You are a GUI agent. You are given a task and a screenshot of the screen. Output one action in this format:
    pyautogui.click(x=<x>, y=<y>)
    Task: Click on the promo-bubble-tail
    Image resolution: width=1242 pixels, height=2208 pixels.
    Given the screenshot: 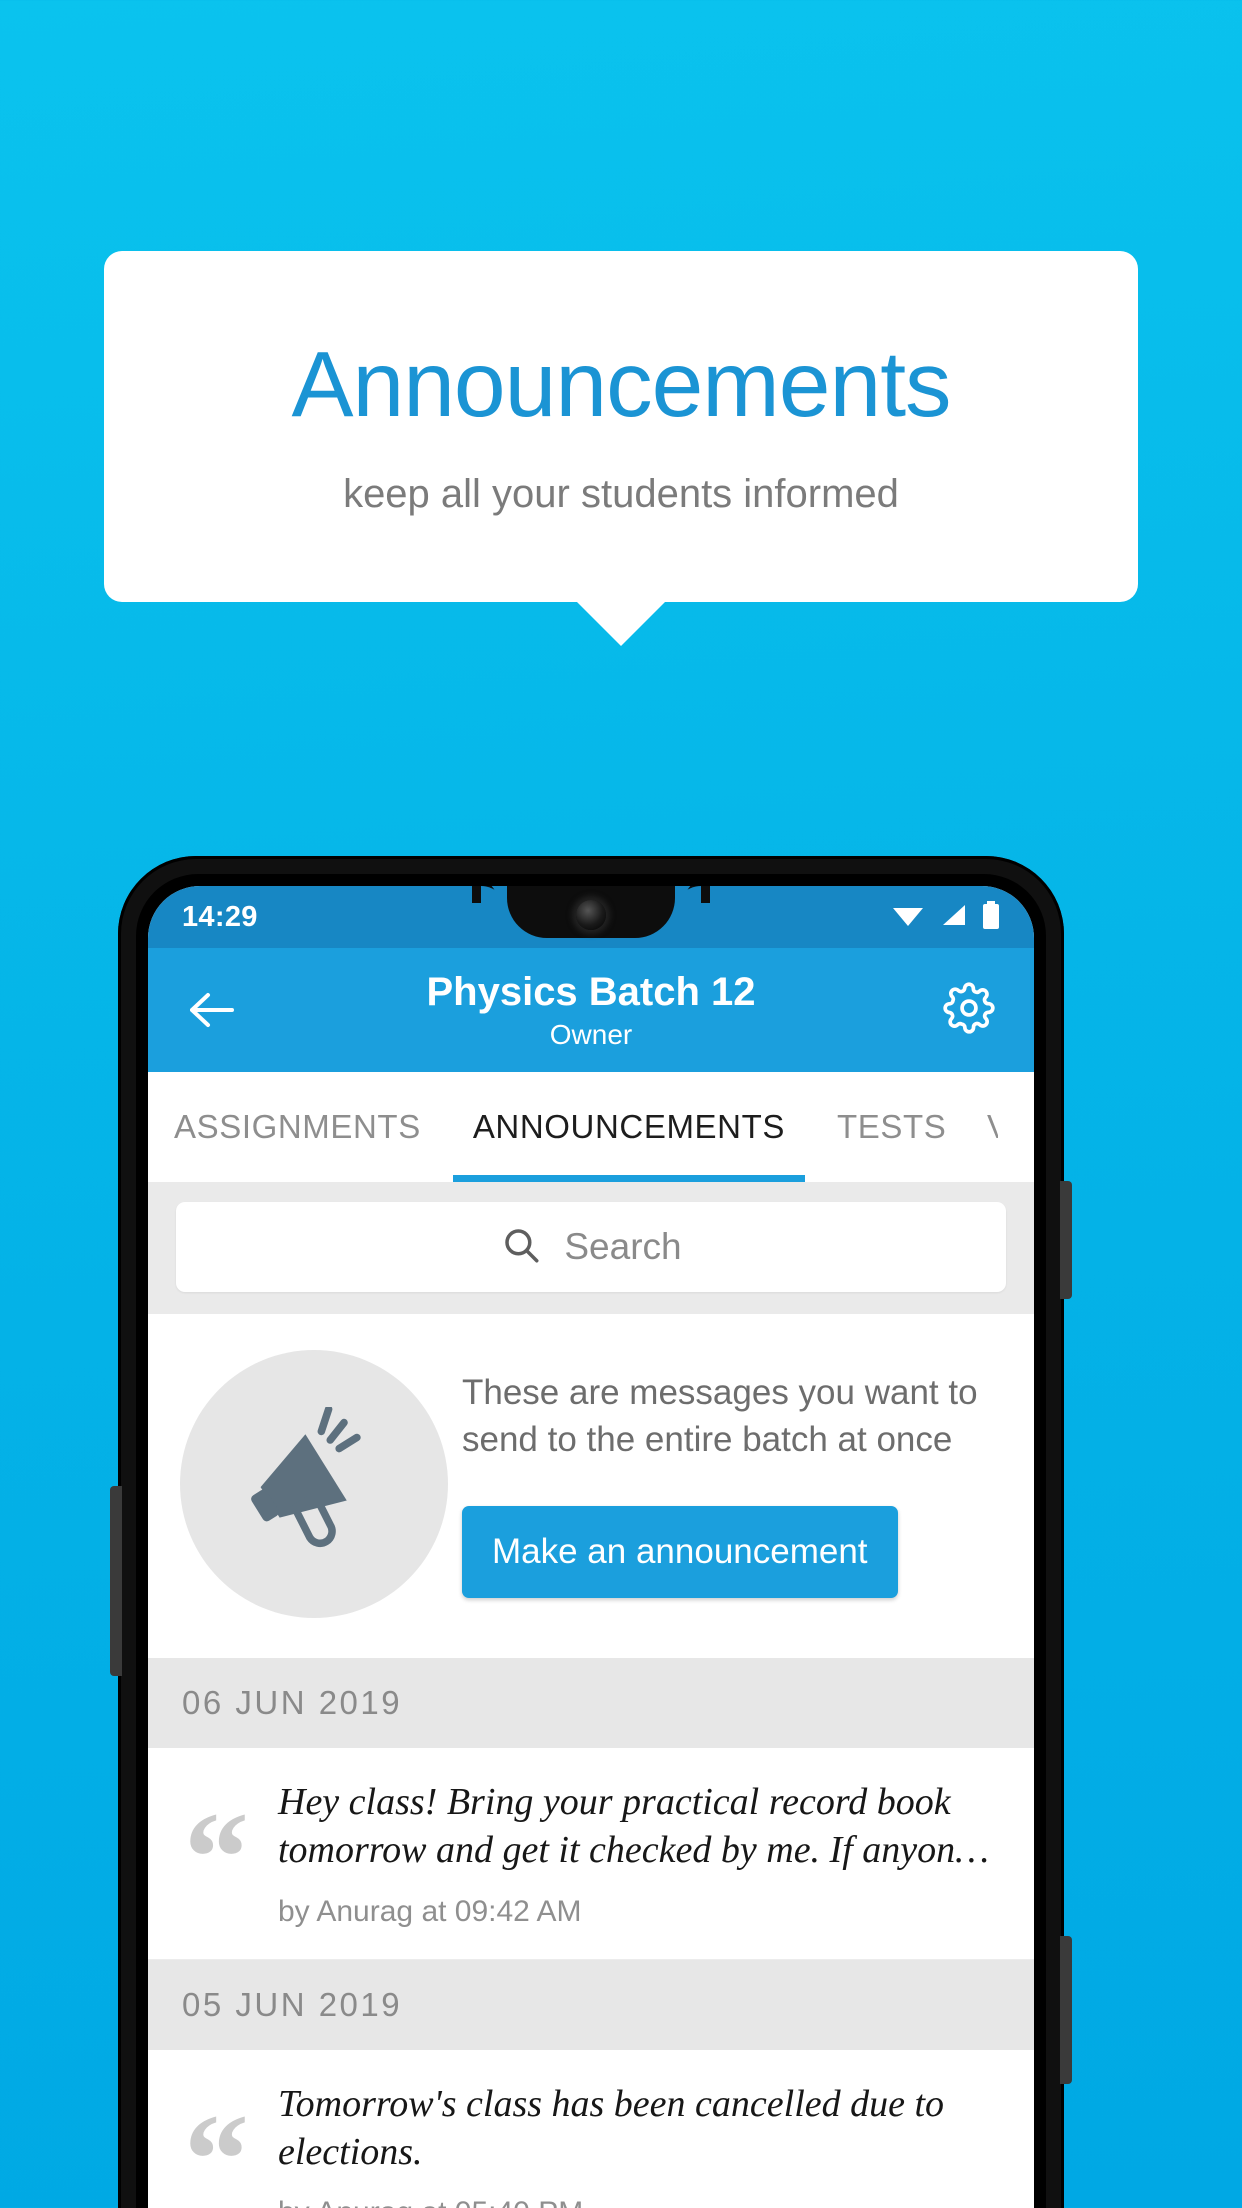 What is the action you would take?
    pyautogui.click(x=621, y=623)
    